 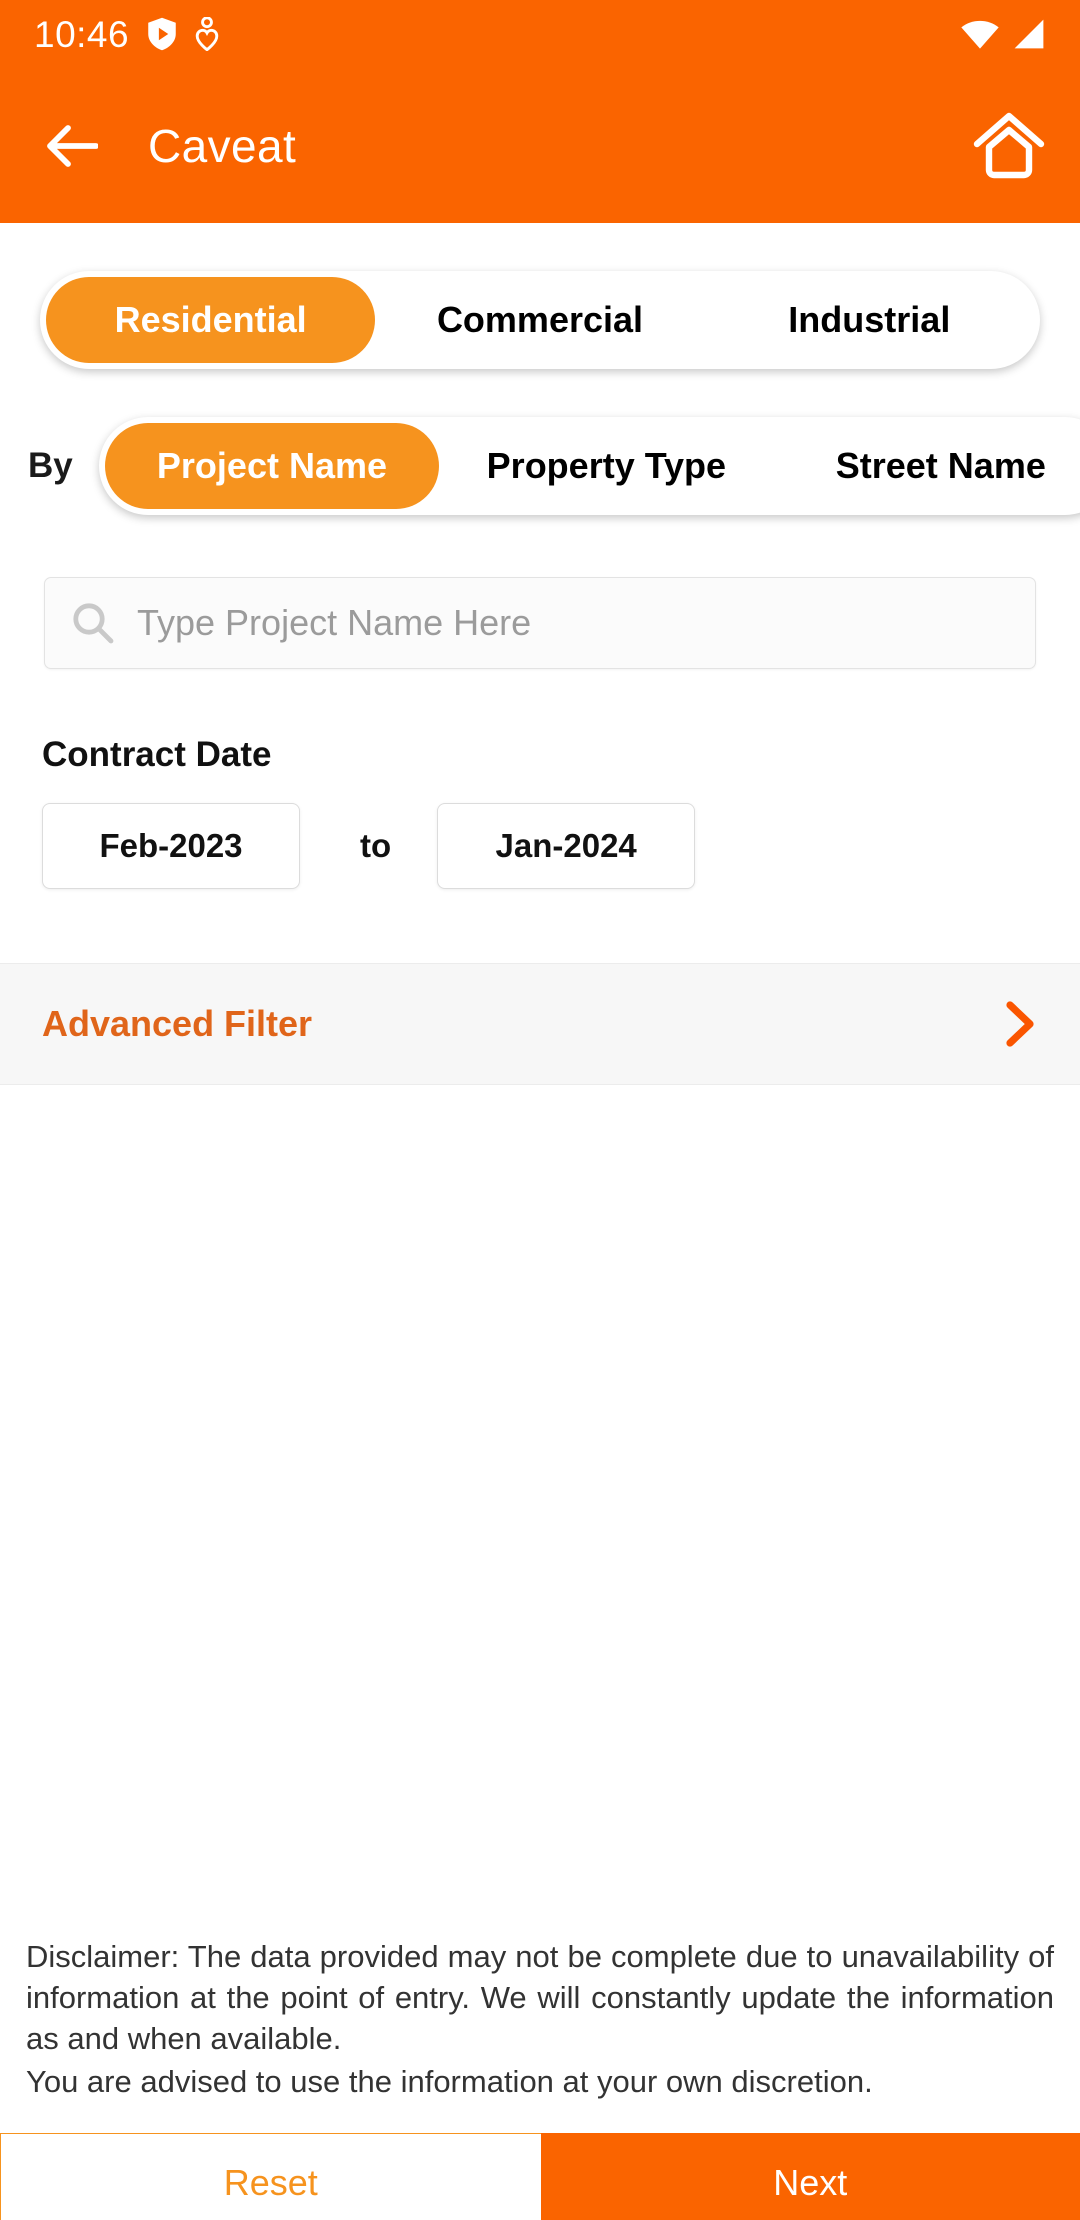 What do you see at coordinates (270, 2176) in the screenshot?
I see `reset-button: Reset` at bounding box center [270, 2176].